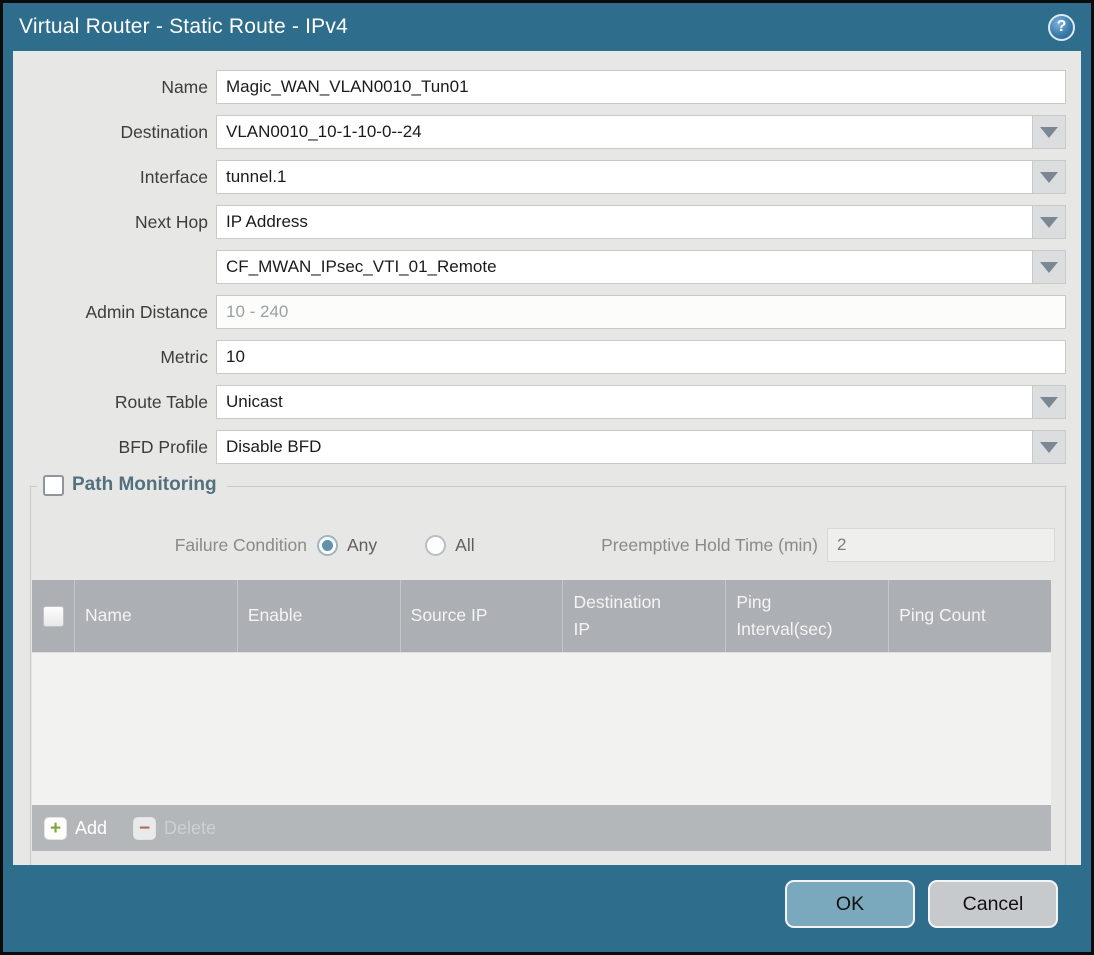 The width and height of the screenshot is (1094, 955). Describe the element at coordinates (183, 26) in the screenshot. I see `dialog-title: Virtual Router - Static Route - IPv4` at that location.